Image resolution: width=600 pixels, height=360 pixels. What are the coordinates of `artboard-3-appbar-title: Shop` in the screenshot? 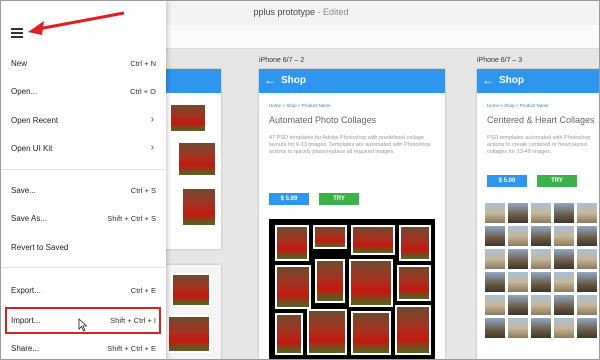 It's located at (511, 80).